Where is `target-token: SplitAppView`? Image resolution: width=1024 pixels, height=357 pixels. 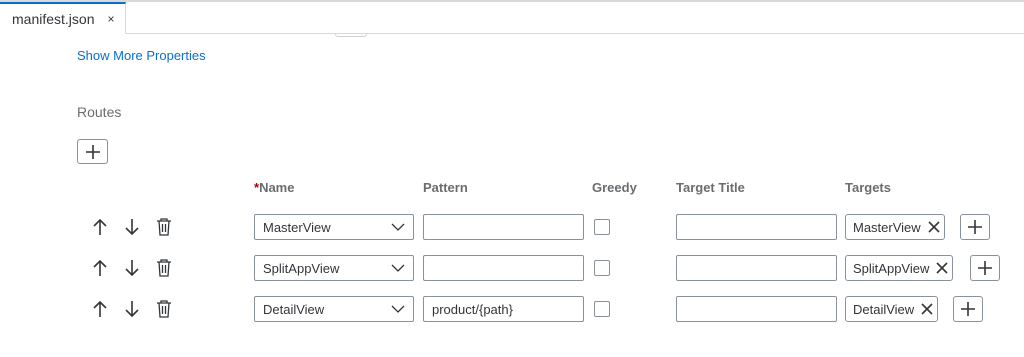
target-token: SplitAppView is located at coordinates (899, 268).